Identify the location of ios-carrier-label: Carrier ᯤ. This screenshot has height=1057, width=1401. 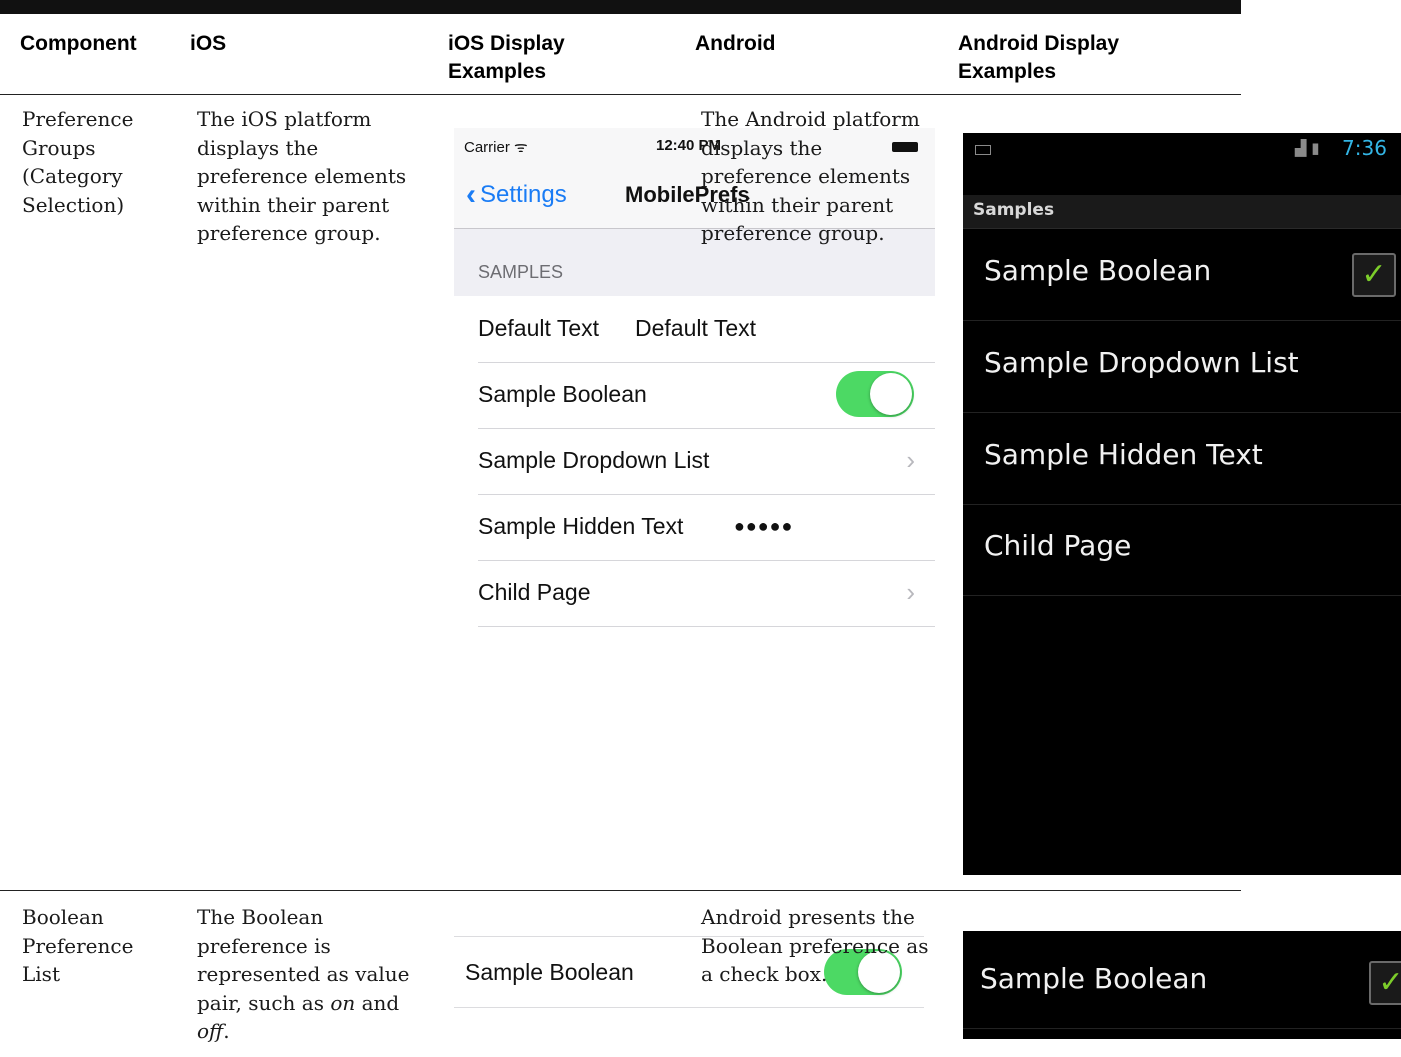
(496, 147).